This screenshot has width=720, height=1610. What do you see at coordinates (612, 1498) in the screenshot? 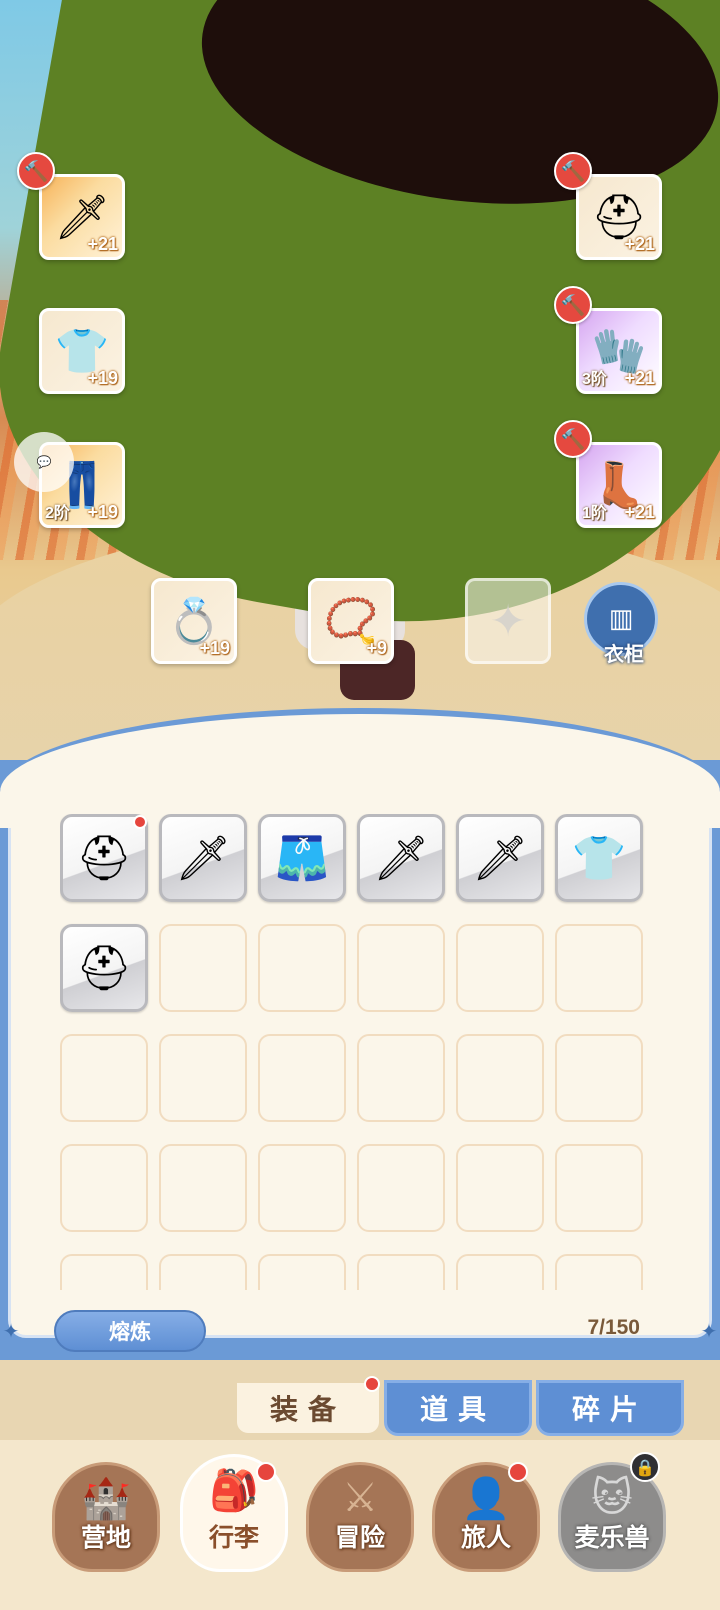
I see `cat-icon: 🐱` at bounding box center [612, 1498].